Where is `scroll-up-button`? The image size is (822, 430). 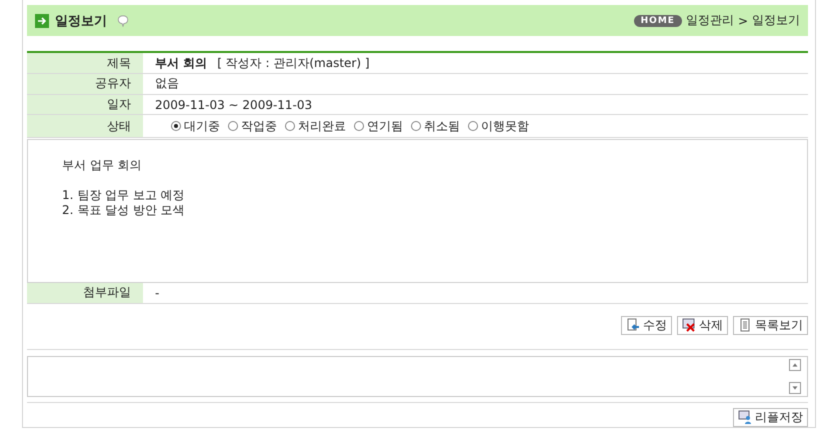 scroll-up-button is located at coordinates (795, 364).